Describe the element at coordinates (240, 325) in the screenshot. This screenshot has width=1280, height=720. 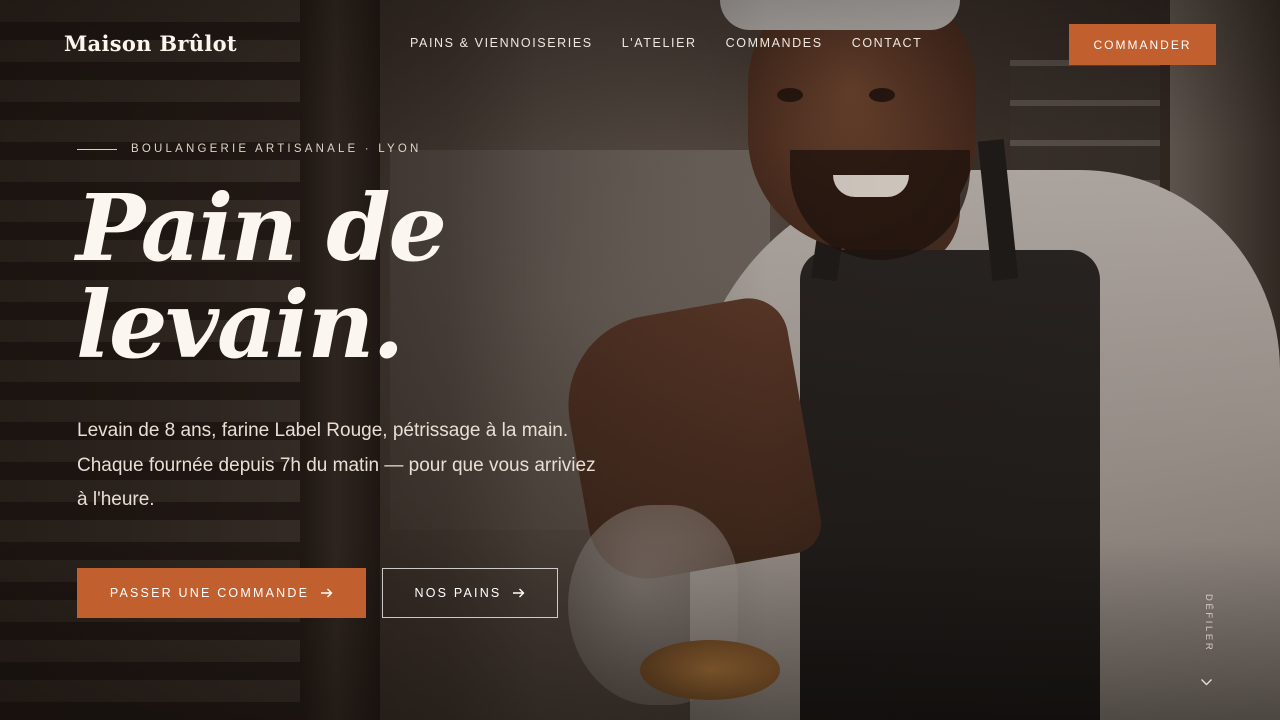
I see `headline-line-2: levain.` at that location.